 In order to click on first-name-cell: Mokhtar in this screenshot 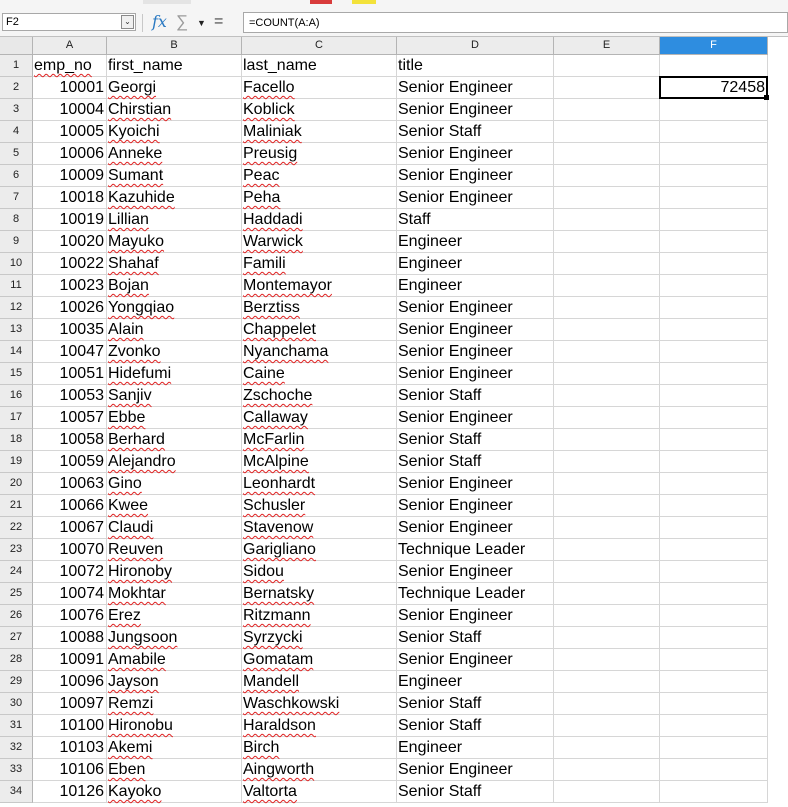, I will do `click(174, 594)`.